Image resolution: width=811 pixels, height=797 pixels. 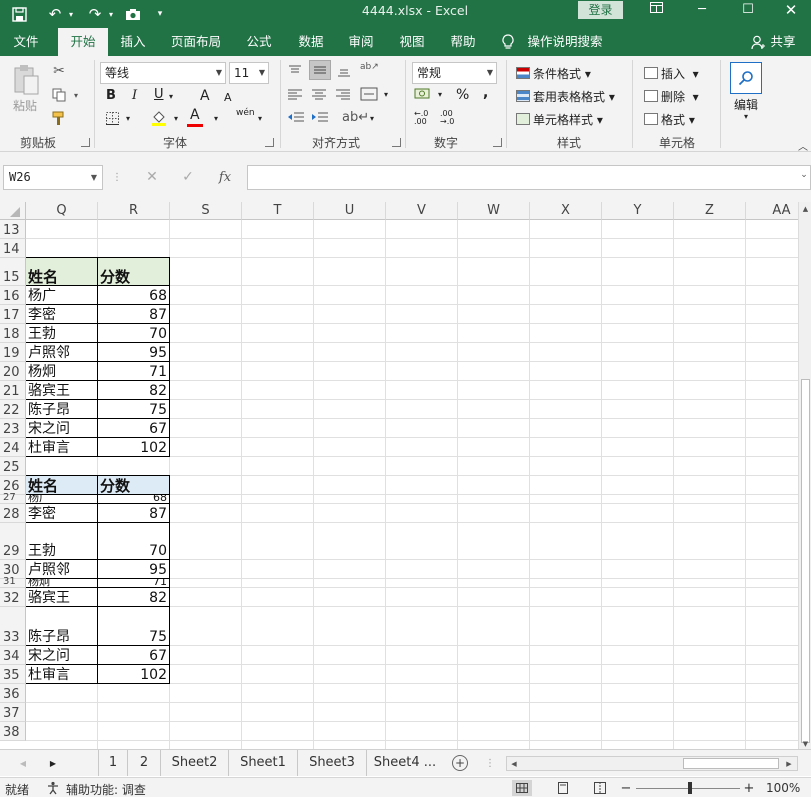 What do you see at coordinates (485, 93) in the screenshot?
I see `comma-button: ,` at bounding box center [485, 93].